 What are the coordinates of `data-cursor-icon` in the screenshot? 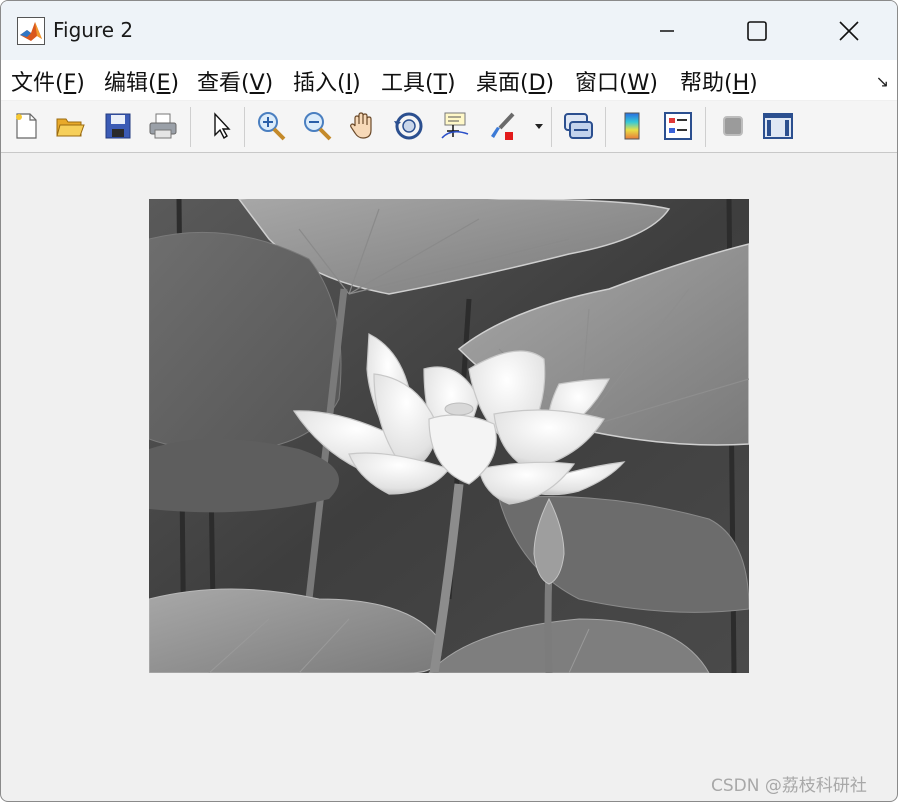 It's located at (455, 125).